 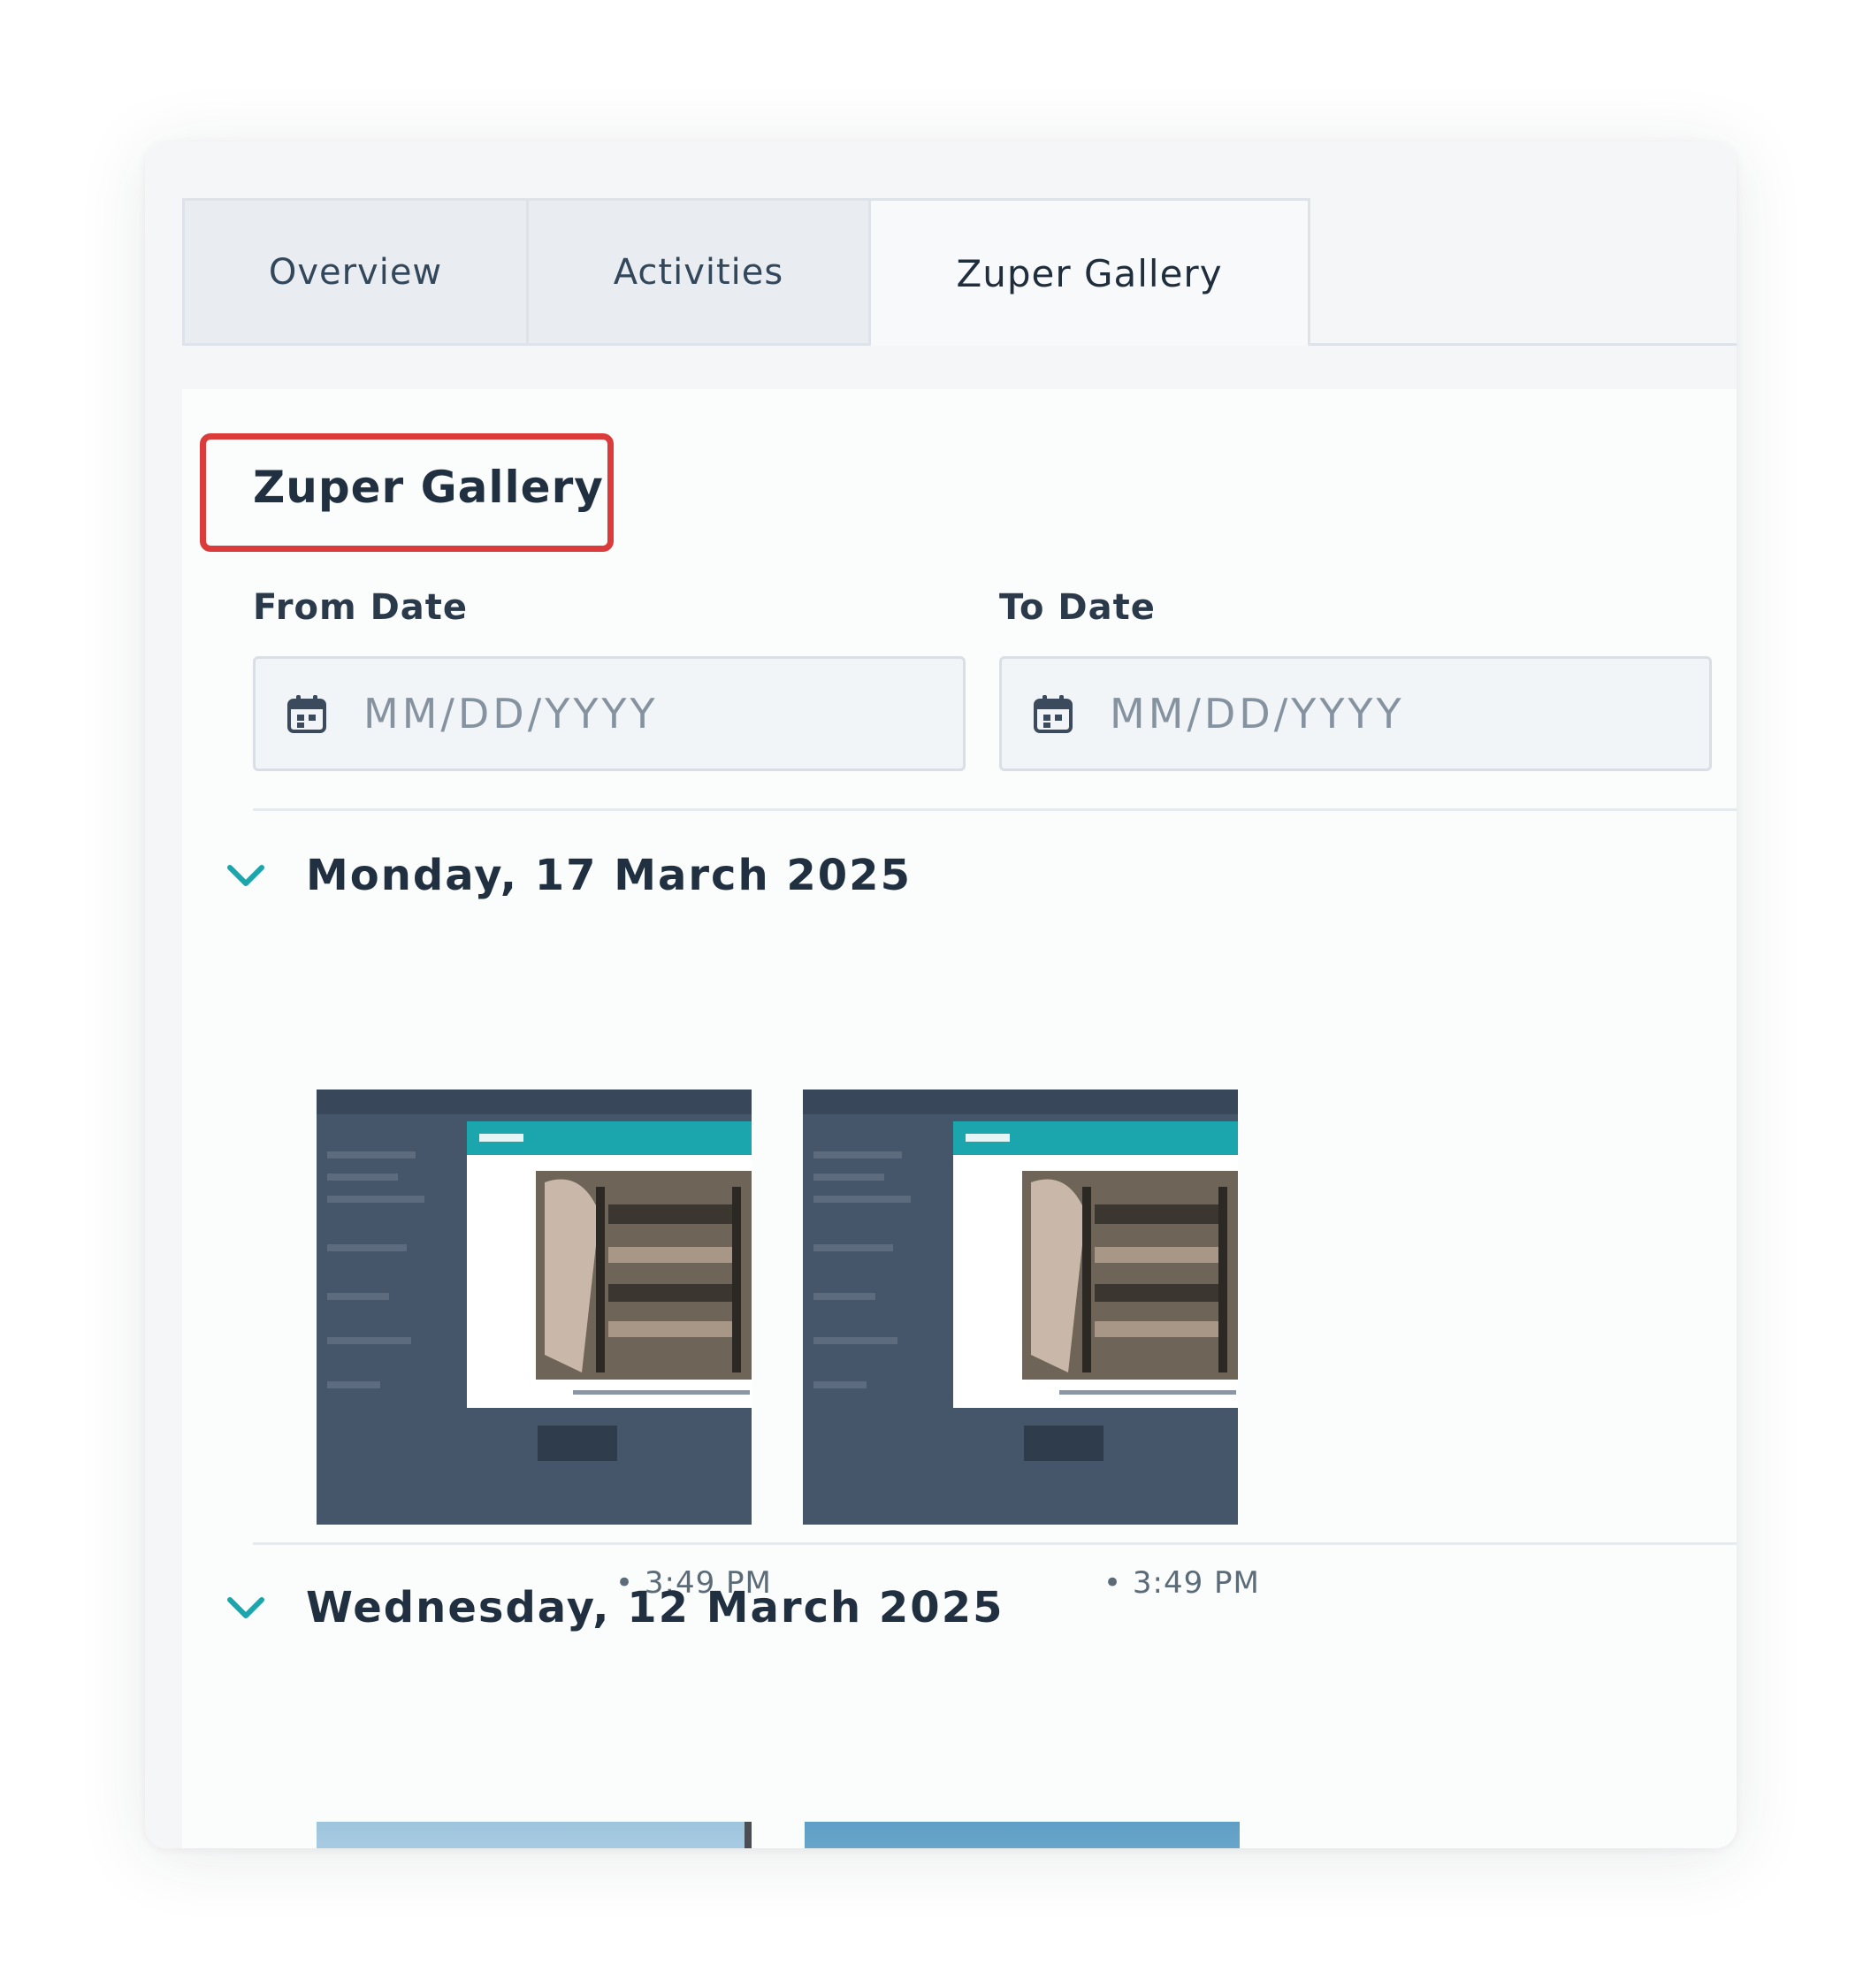 I want to click on from-date-input, so click(x=628, y=714).